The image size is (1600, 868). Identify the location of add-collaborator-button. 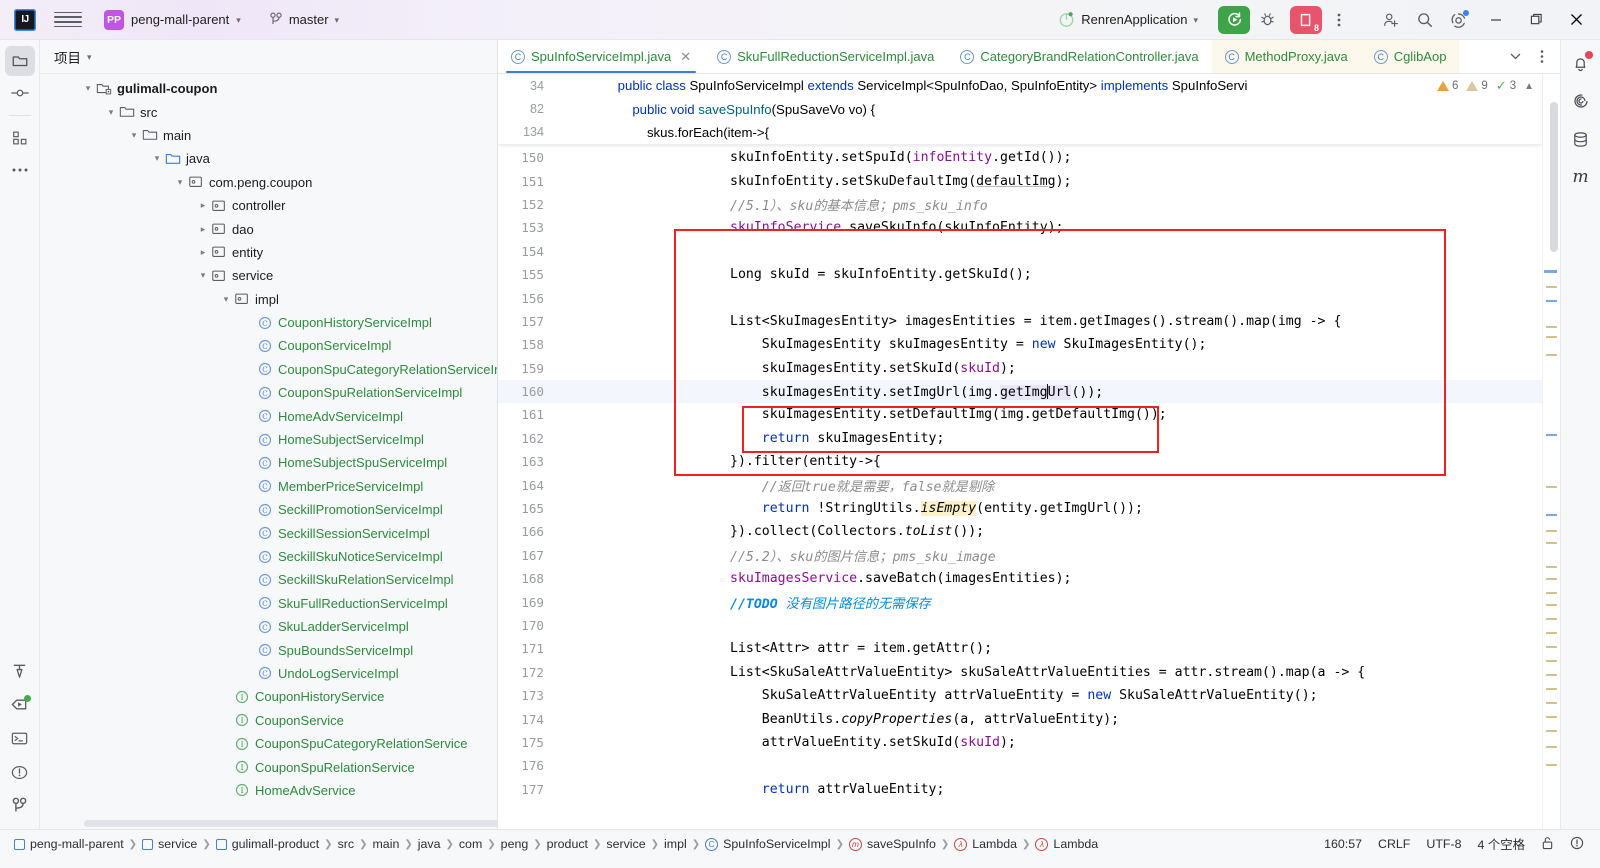
(1391, 20).